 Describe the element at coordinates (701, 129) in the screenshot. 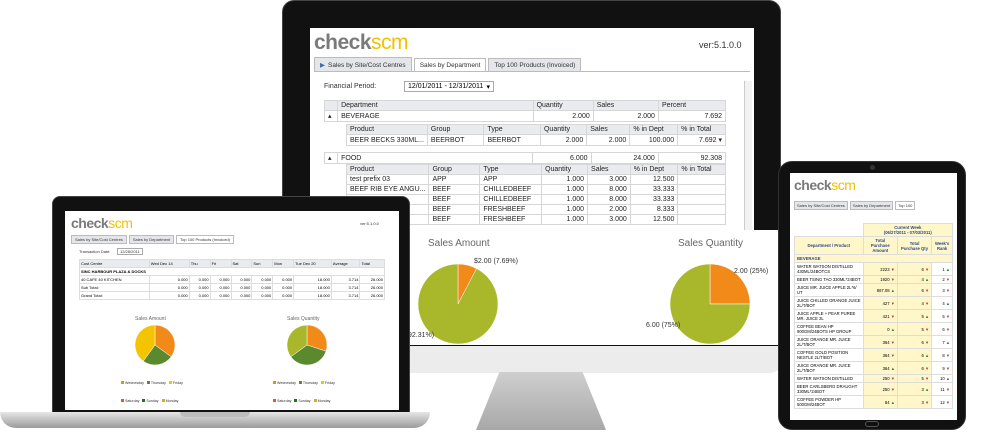

I see `col-pct-total: % in Total` at that location.